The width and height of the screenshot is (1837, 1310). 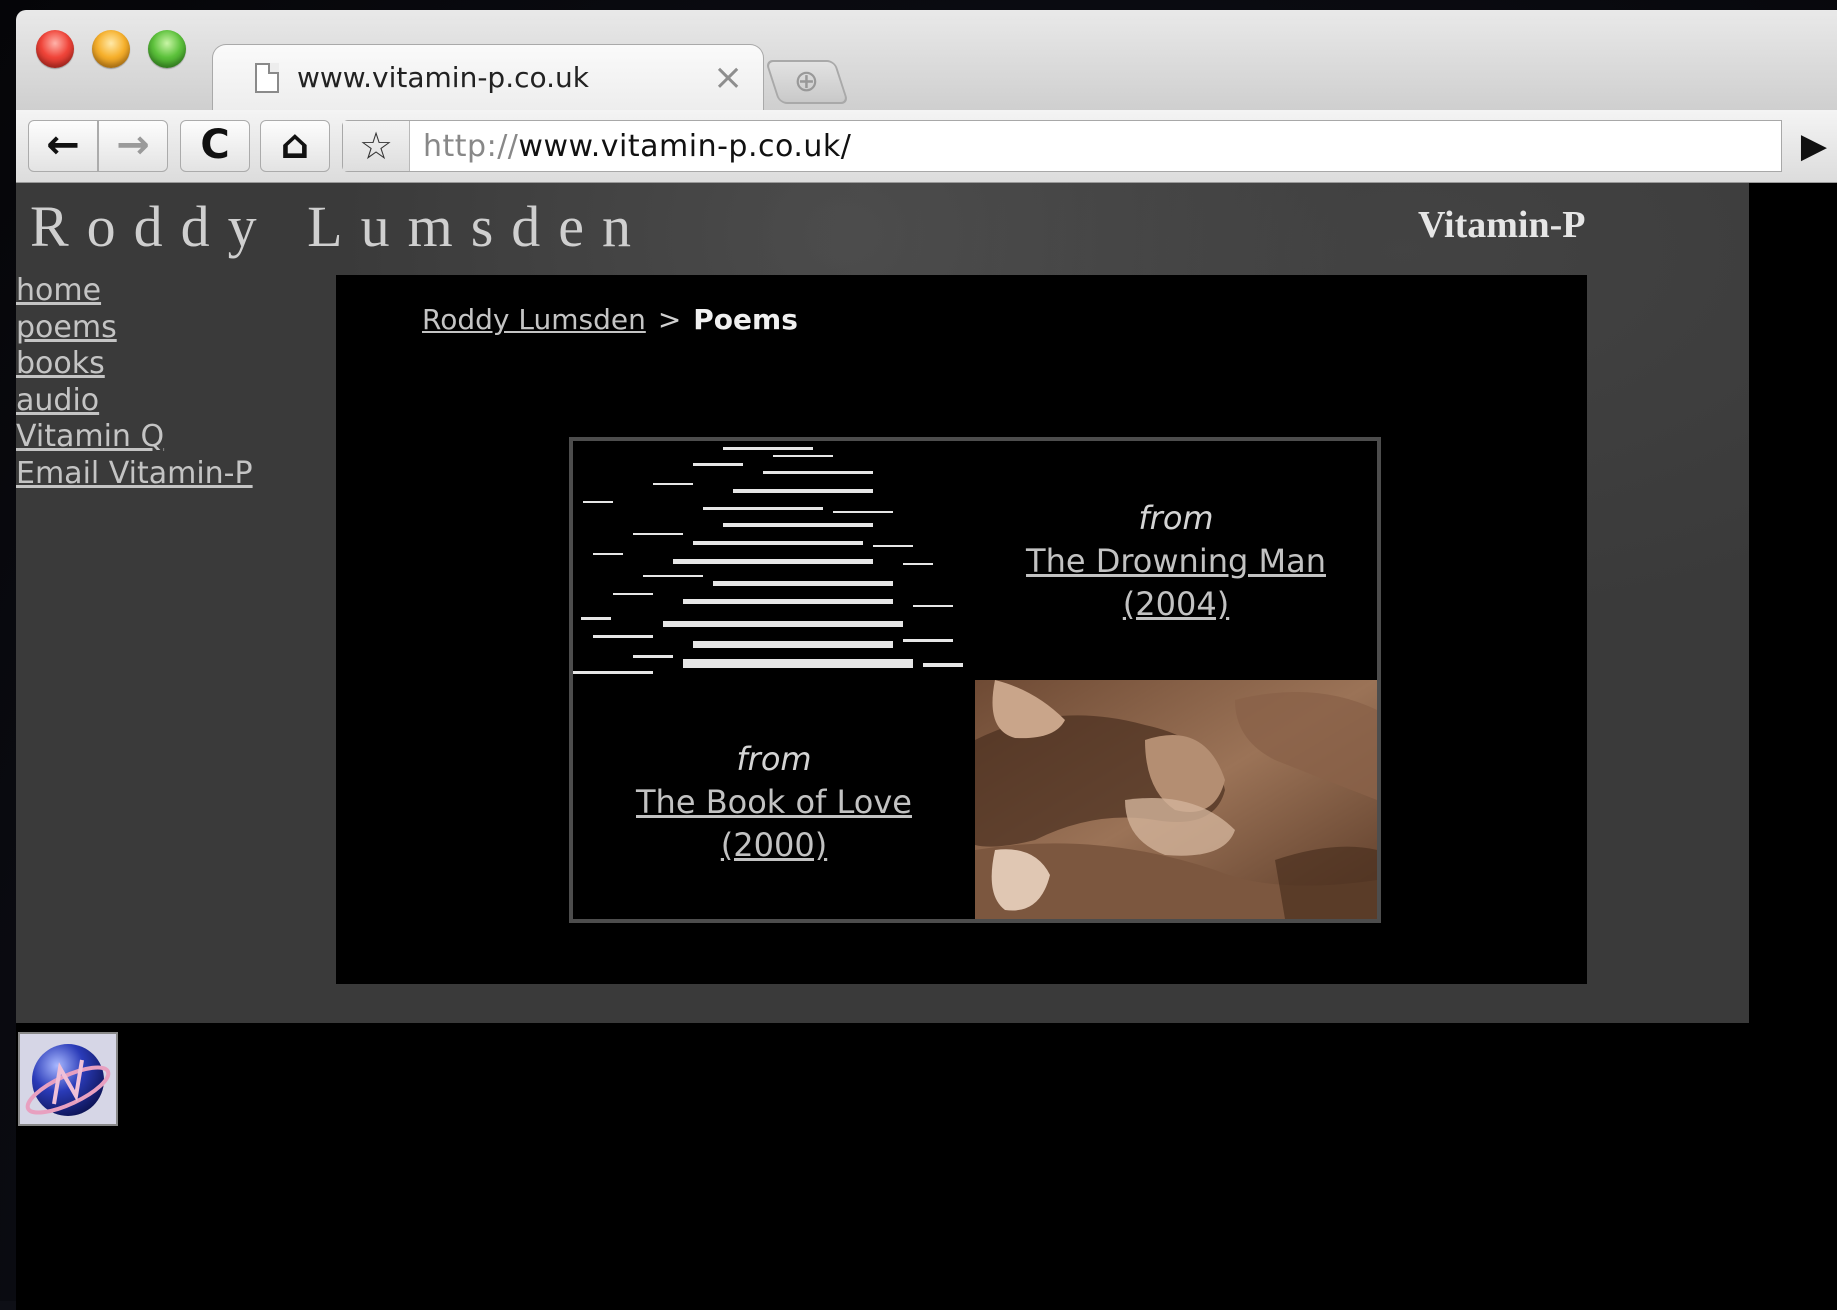 What do you see at coordinates (376, 146) in the screenshot?
I see `bookmark-star-icon: ☆` at bounding box center [376, 146].